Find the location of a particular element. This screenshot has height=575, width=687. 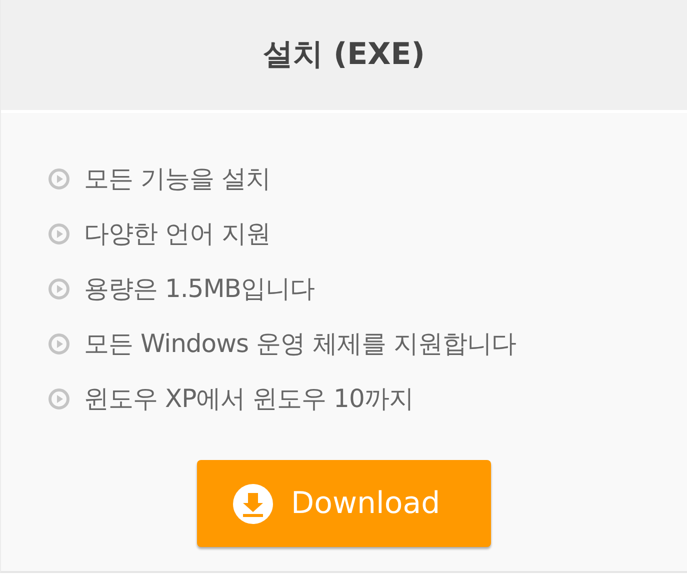

feature-text: 모든 기능을 설치 is located at coordinates (177, 178).